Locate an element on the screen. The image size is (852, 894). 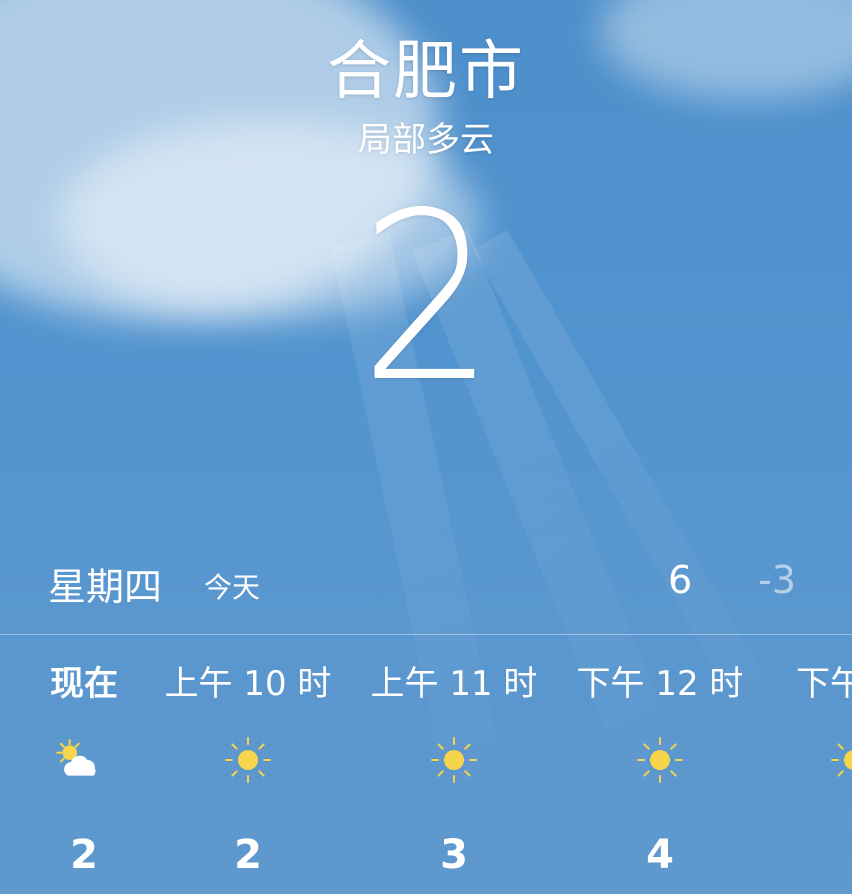
high-temperature: 6 is located at coordinates (680, 580).